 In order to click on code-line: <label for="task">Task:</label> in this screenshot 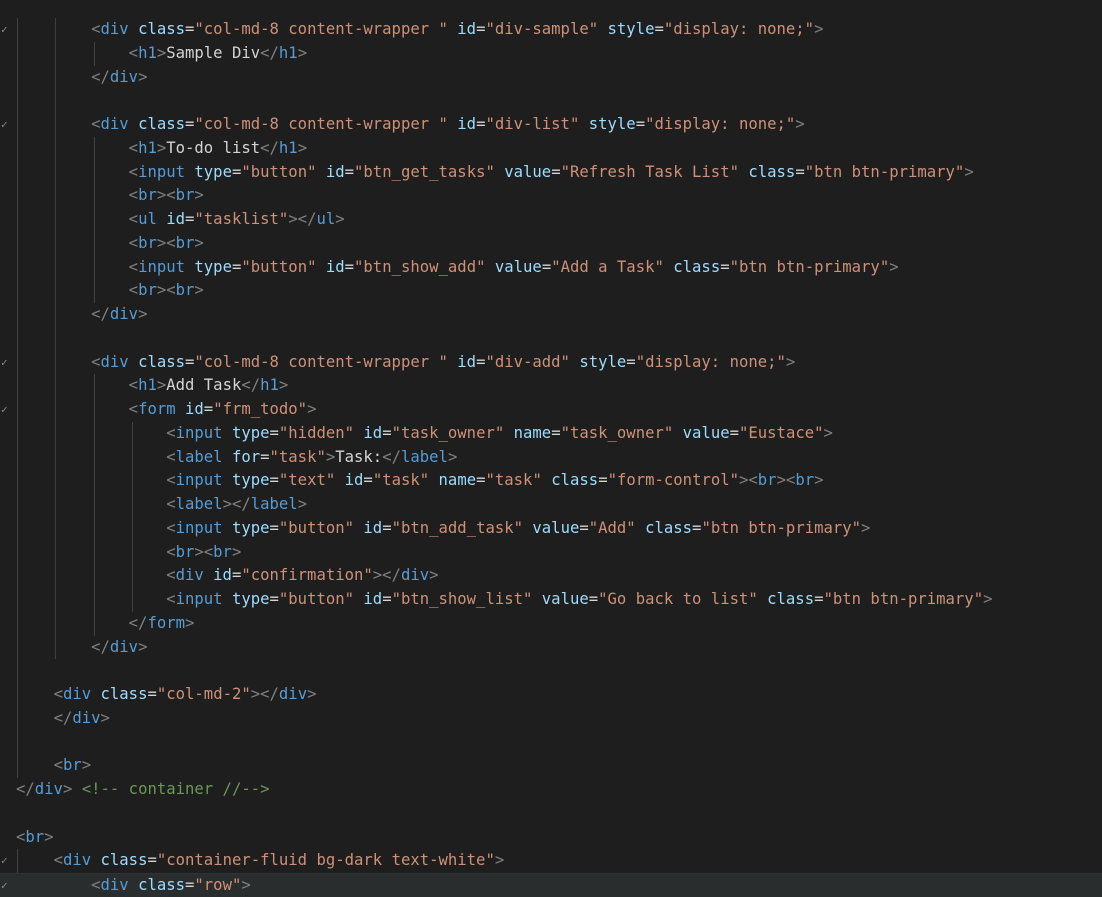, I will do `click(551, 458)`.